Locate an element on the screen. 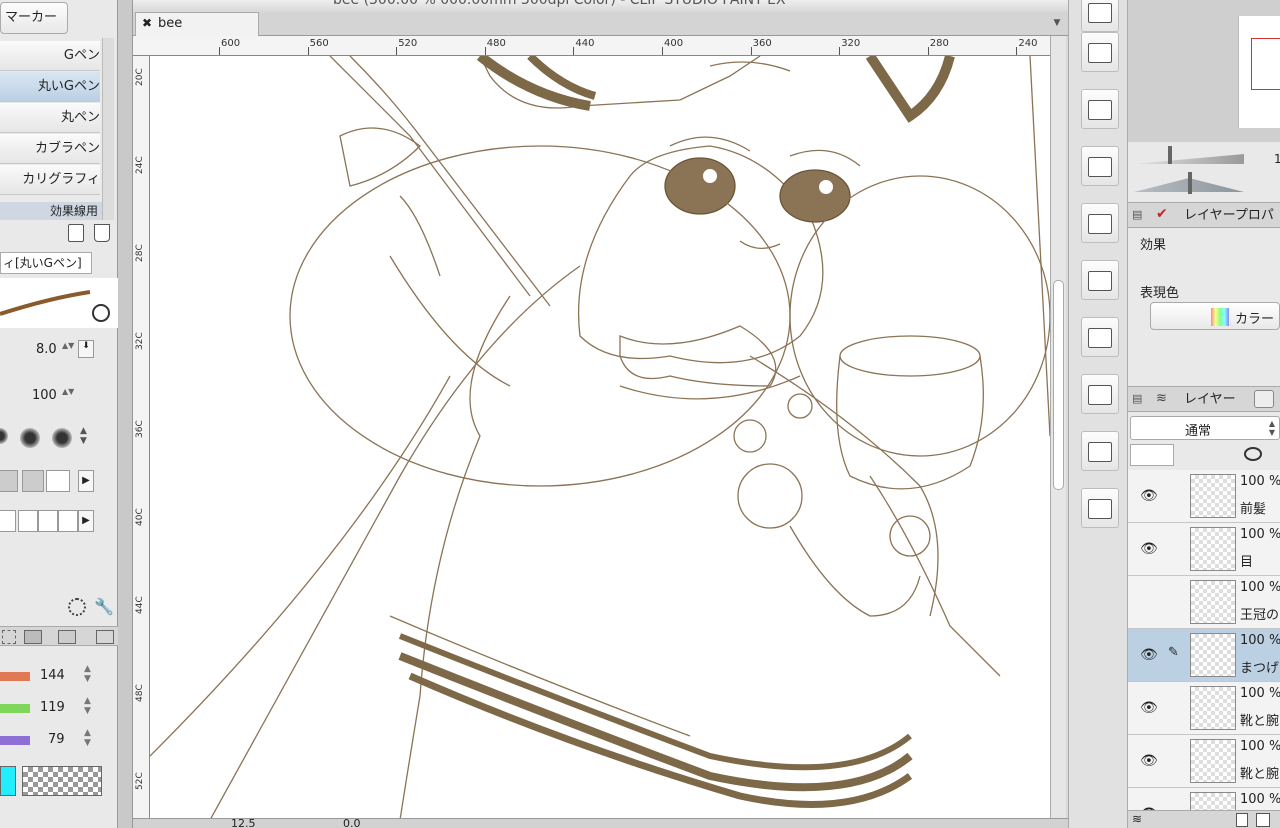 This screenshot has width=1280, height=828. tool-property-tab: ィ[丸いGペン] is located at coordinates (46, 263).